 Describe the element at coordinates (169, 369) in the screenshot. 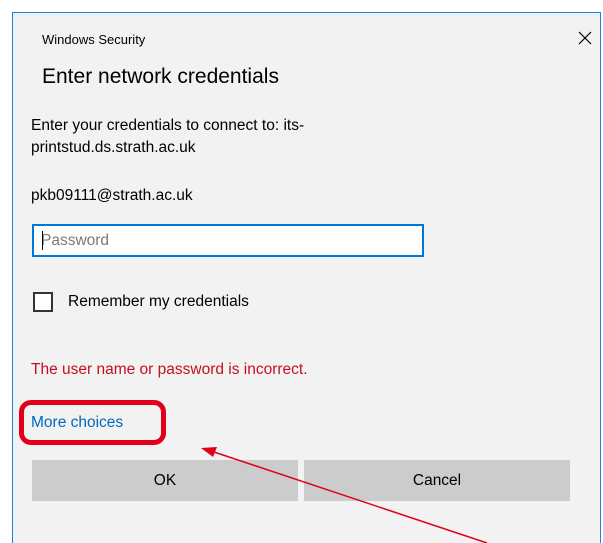

I see `error-message: The user name or password is incorrect.` at that location.